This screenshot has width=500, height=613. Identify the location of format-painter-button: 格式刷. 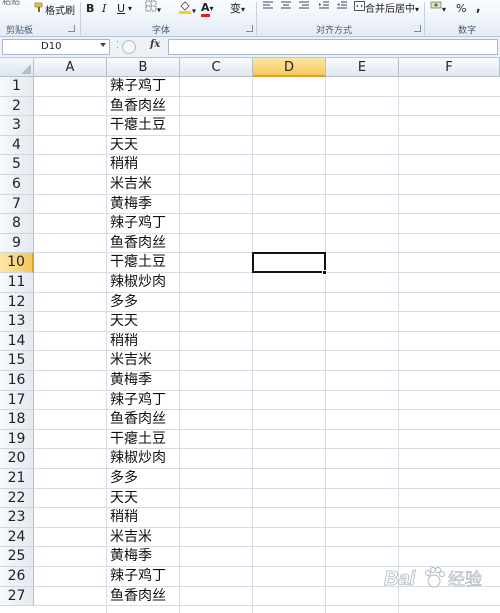
(54, 11).